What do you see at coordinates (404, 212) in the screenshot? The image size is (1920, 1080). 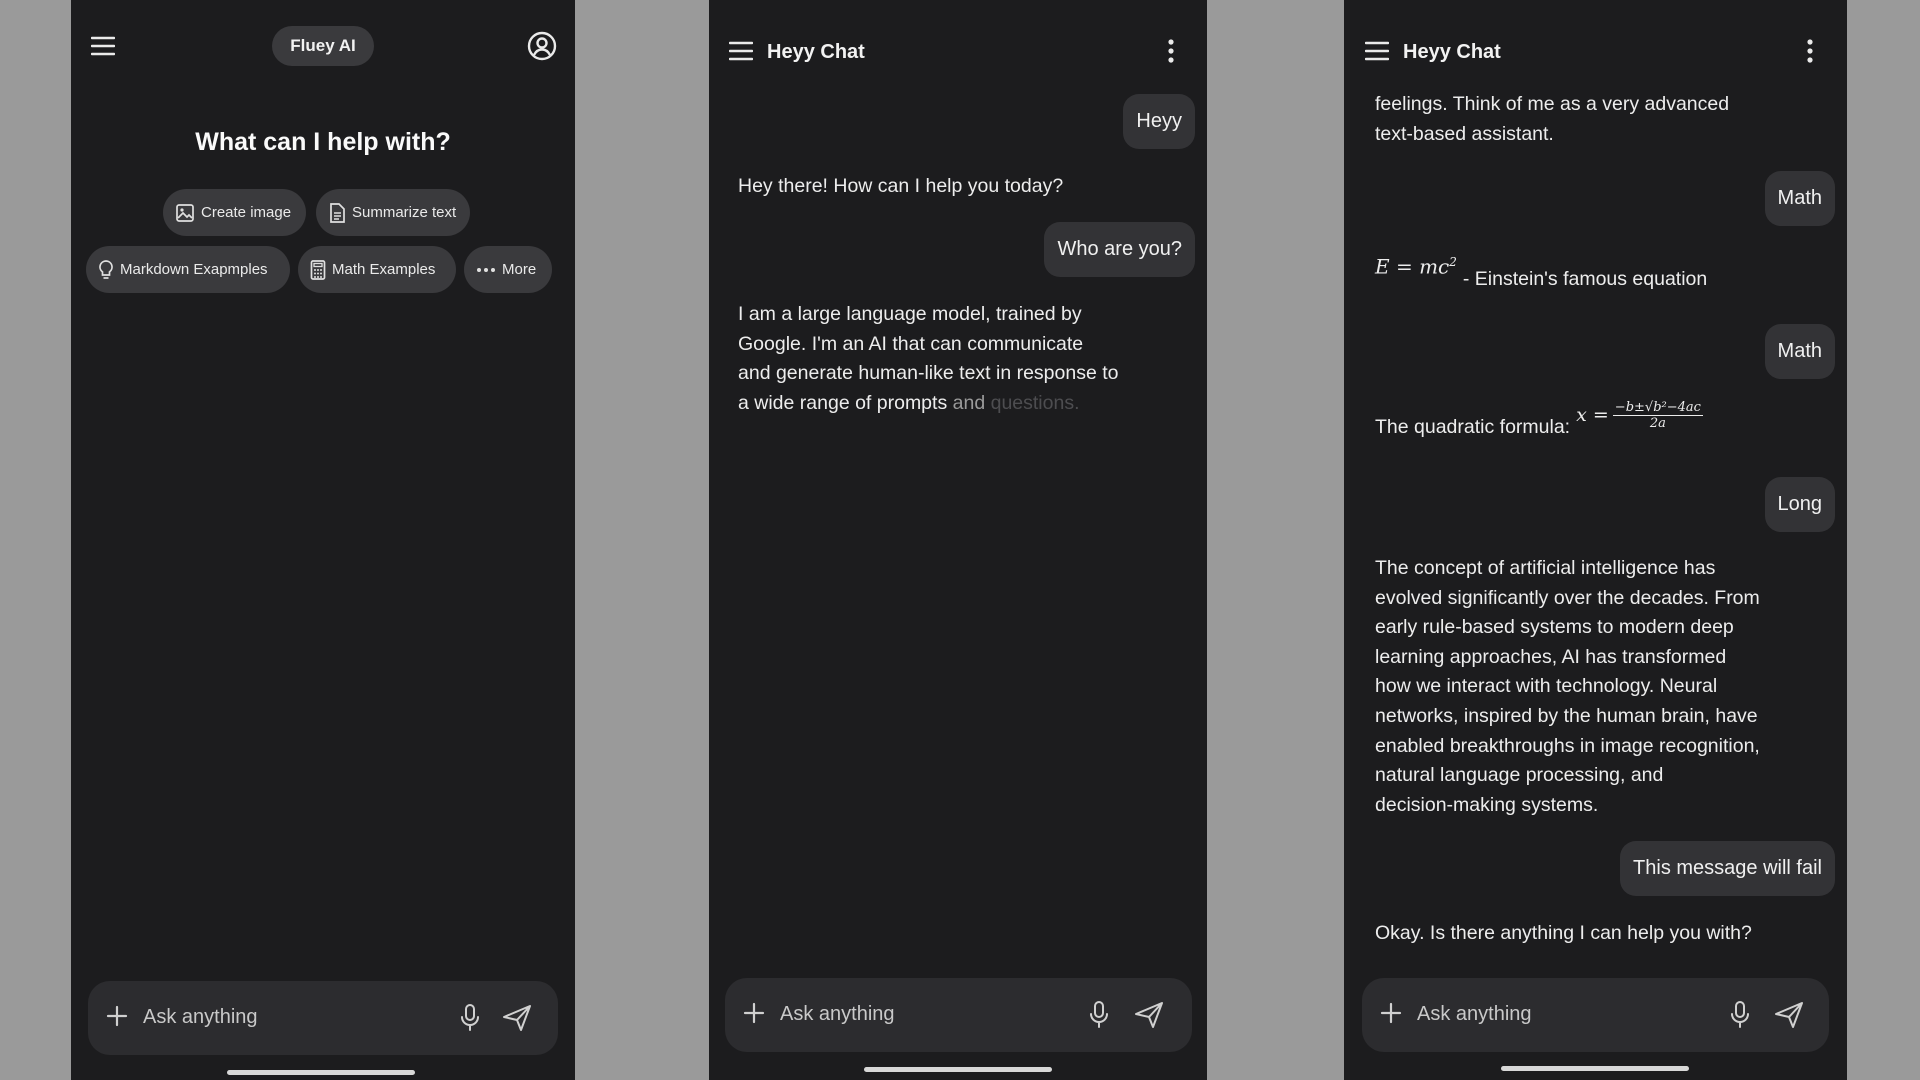 I see `chip-label: Summarize text` at bounding box center [404, 212].